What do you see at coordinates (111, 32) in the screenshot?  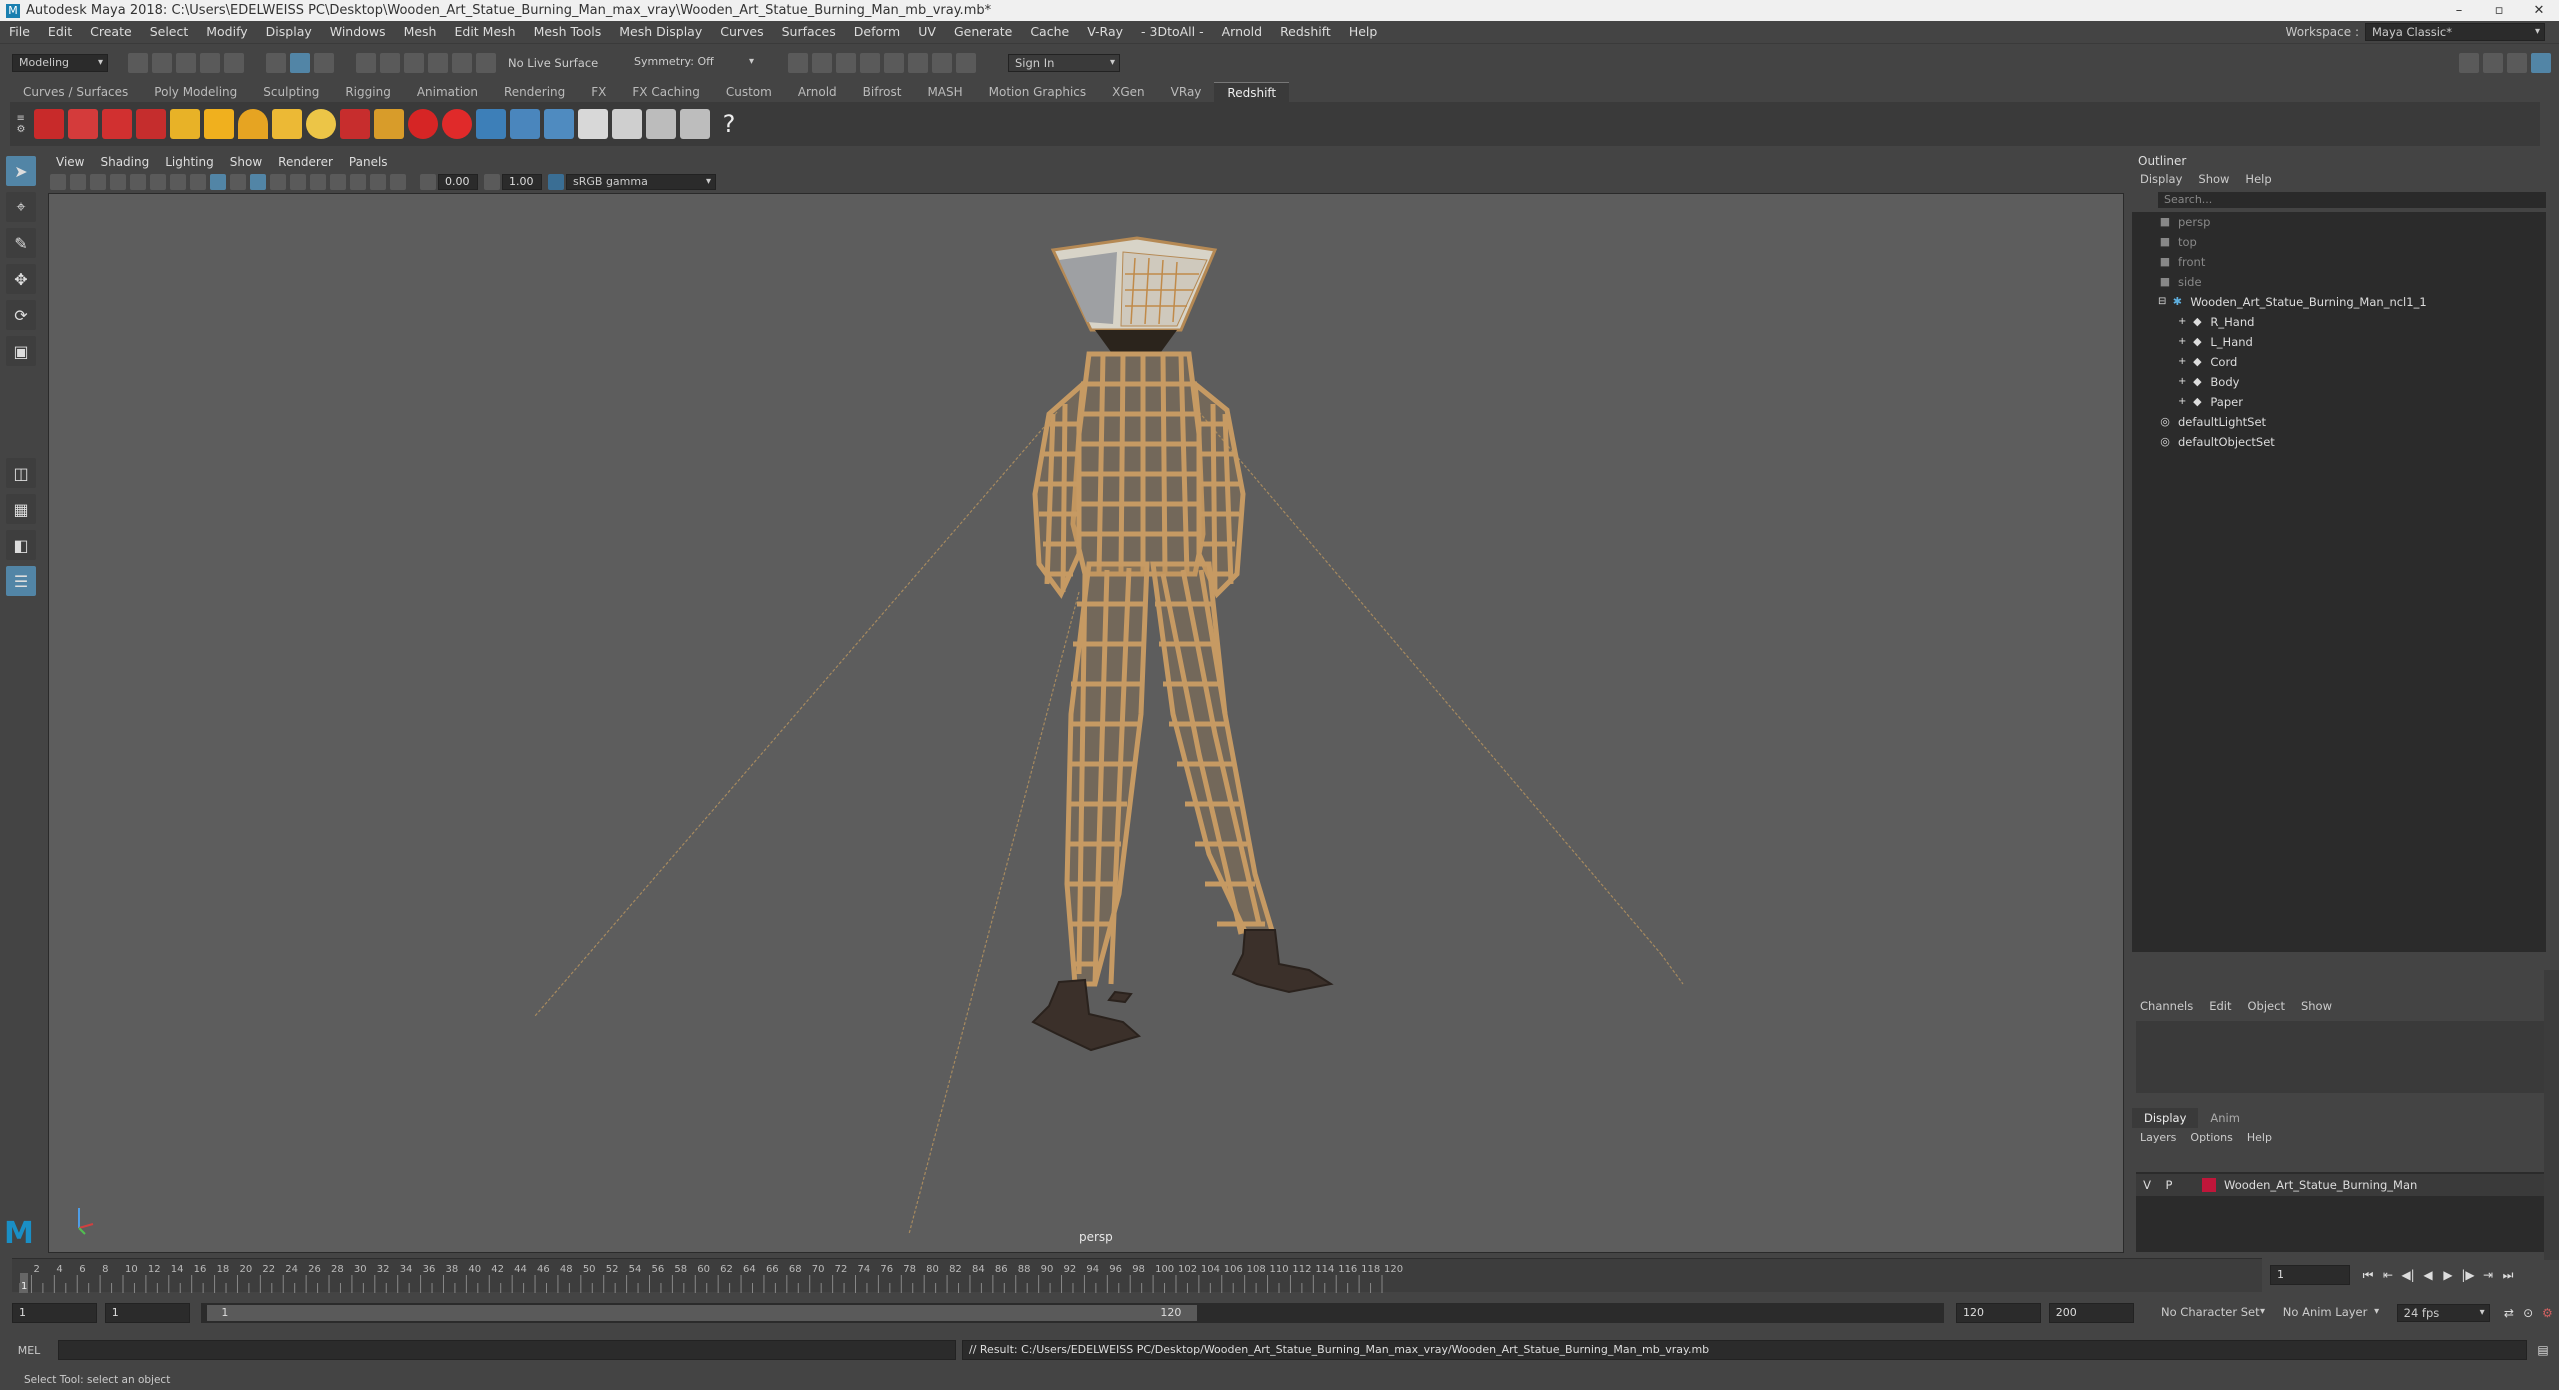 I see `menu-create: Create` at bounding box center [111, 32].